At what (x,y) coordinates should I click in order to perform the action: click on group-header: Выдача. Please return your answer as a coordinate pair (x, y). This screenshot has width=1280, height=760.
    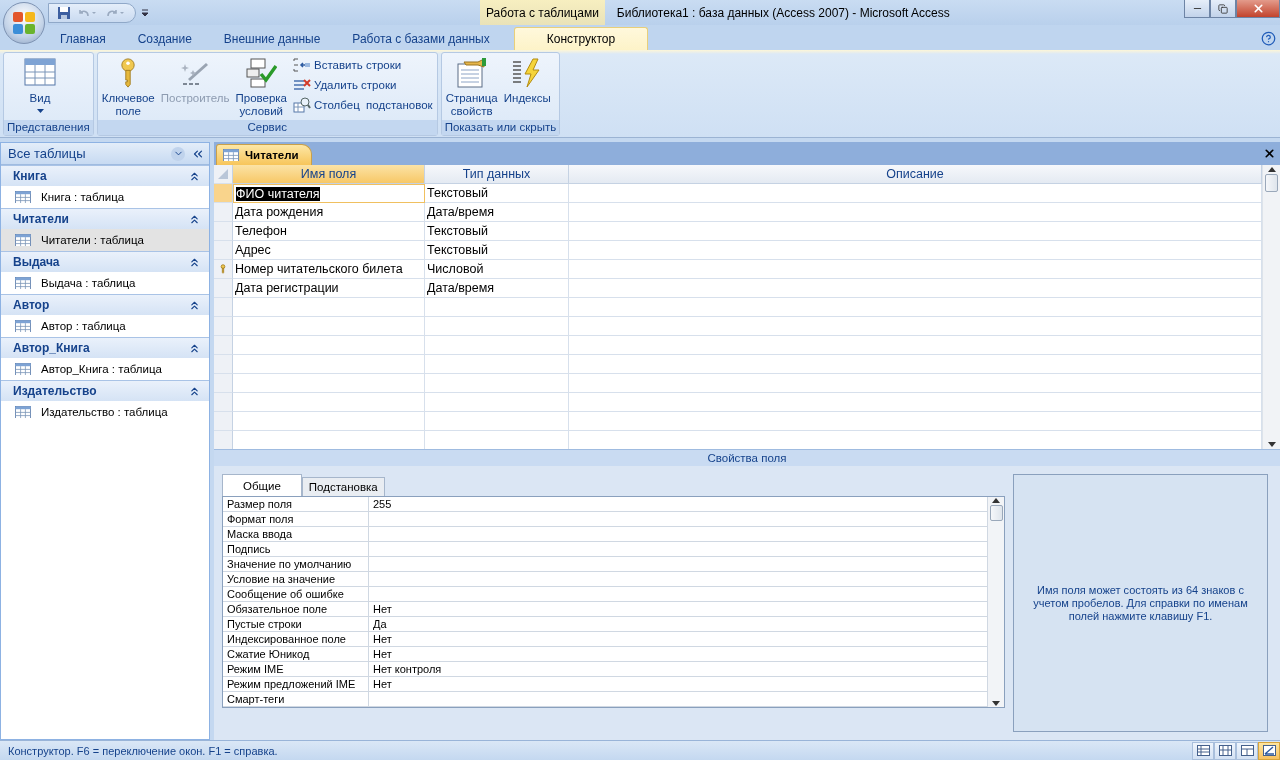
    Looking at the image, I should click on (105, 261).